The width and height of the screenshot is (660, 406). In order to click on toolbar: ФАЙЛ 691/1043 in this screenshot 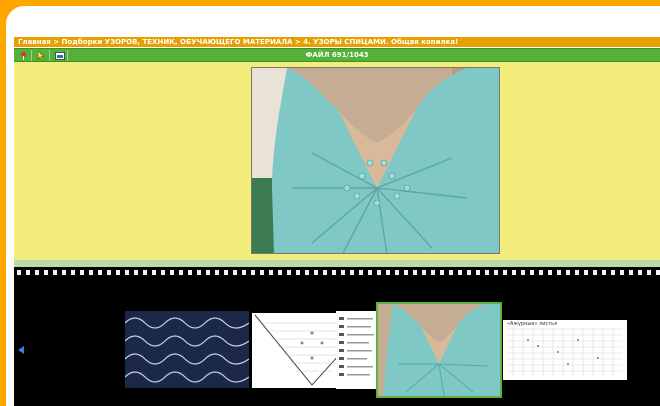, I will do `click(337, 55)`.